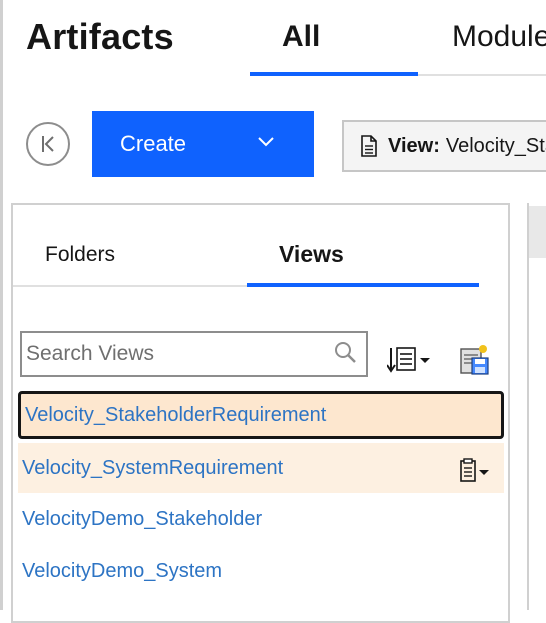 The image size is (546, 623). I want to click on search-icon, so click(346, 355).